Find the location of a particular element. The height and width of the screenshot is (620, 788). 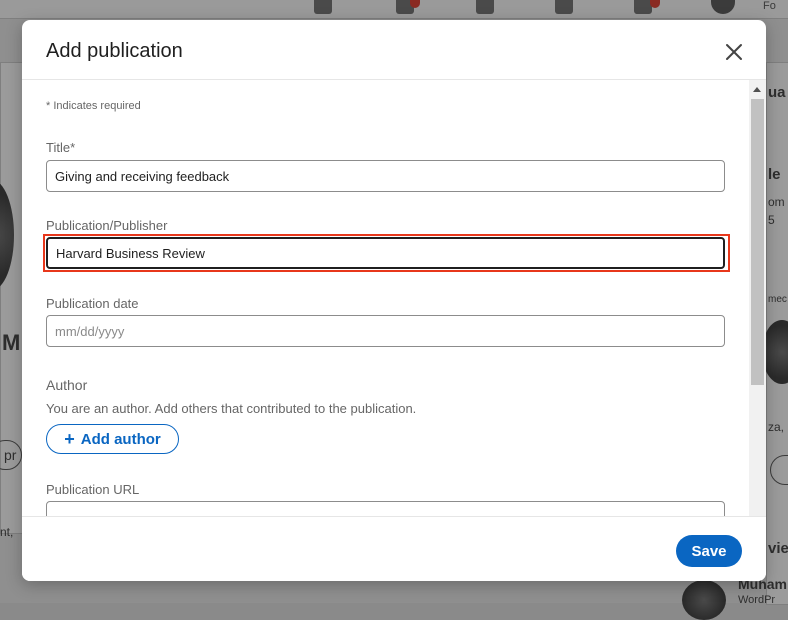

title-input is located at coordinates (385, 176).